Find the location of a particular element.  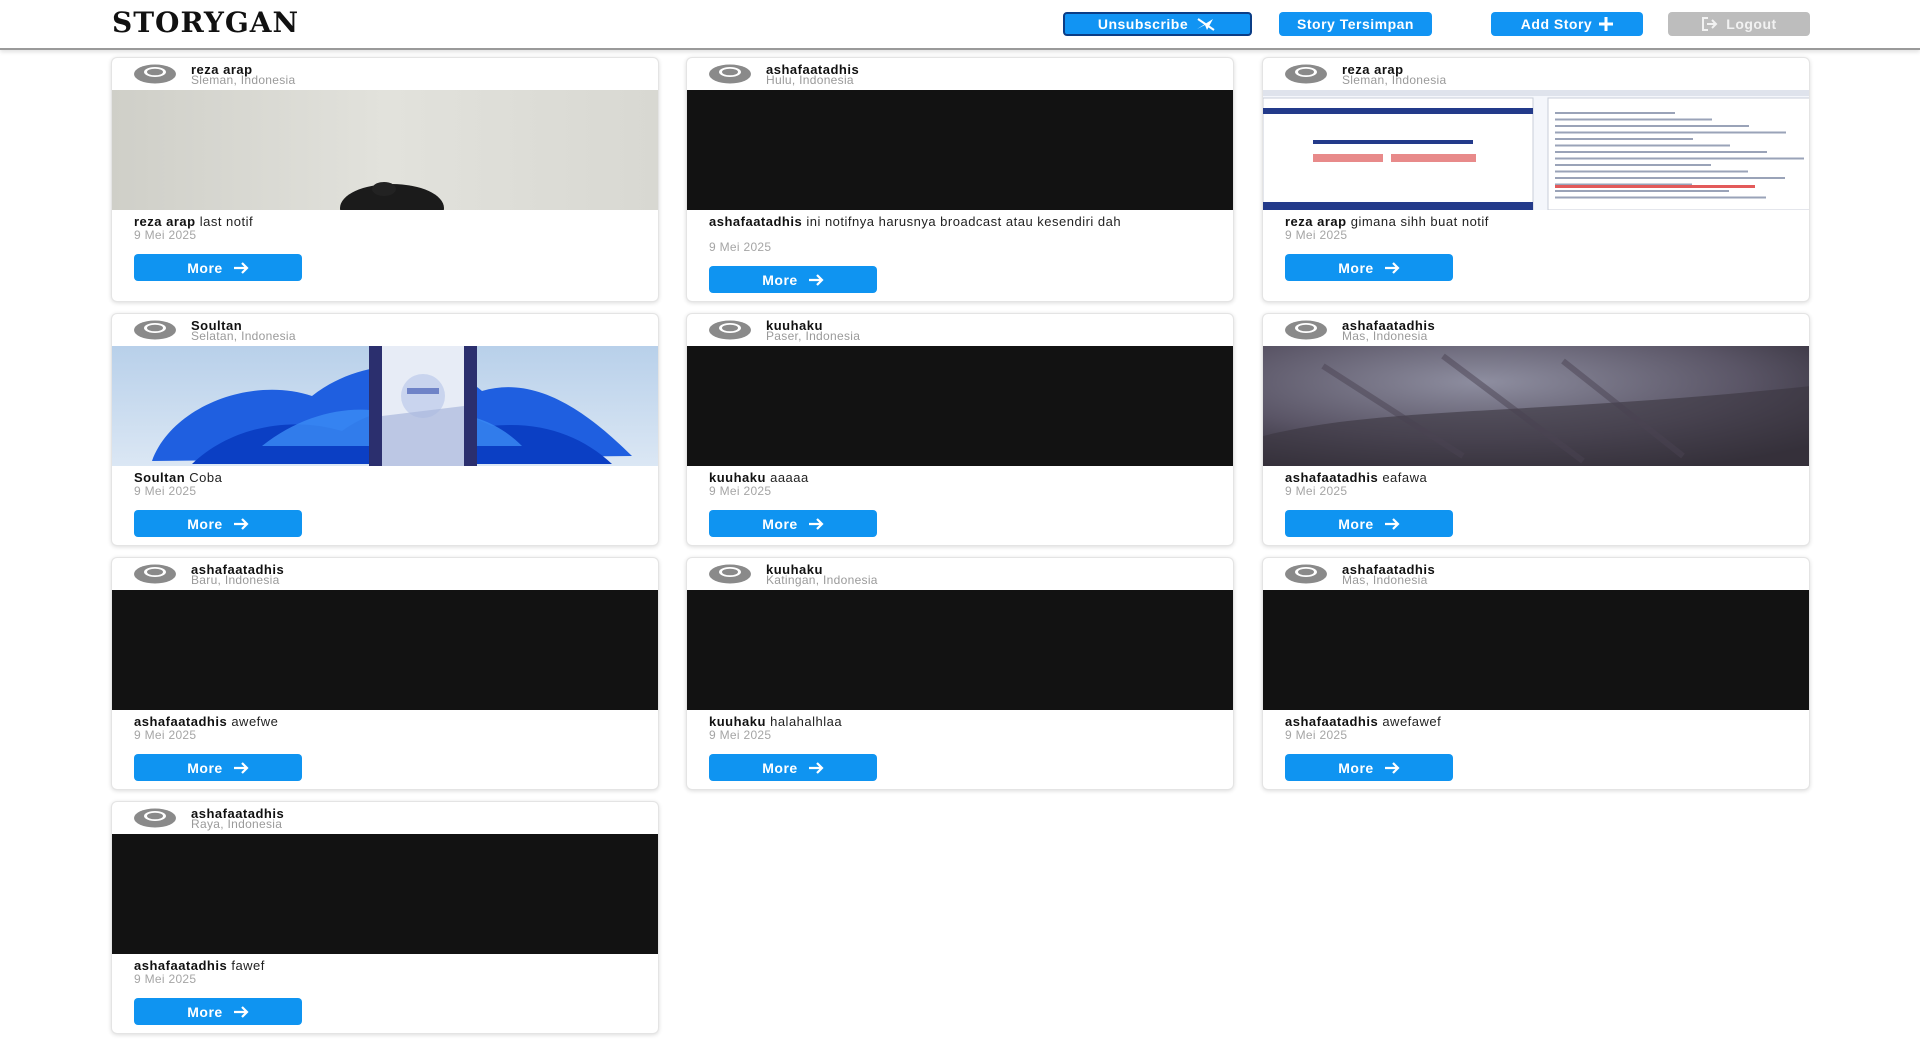

wall-photo-image is located at coordinates (385, 150).